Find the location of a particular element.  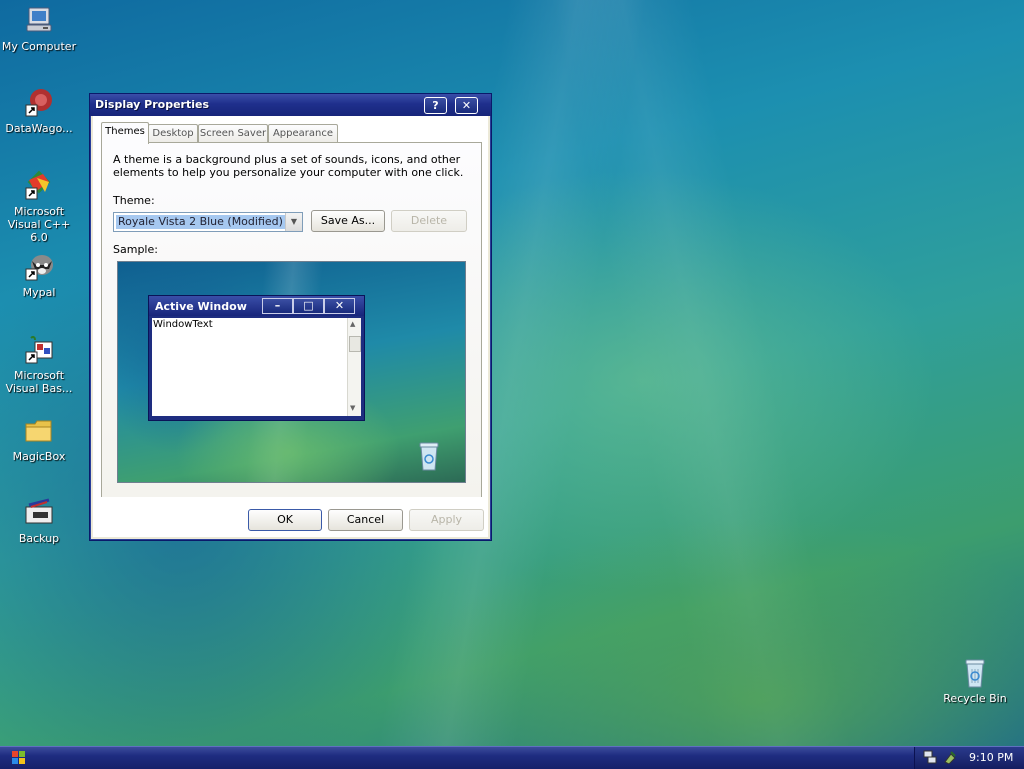

theme-sample-preview: Active Window – □ ✕ WindowText ▲ ▼ is located at coordinates (291, 372).